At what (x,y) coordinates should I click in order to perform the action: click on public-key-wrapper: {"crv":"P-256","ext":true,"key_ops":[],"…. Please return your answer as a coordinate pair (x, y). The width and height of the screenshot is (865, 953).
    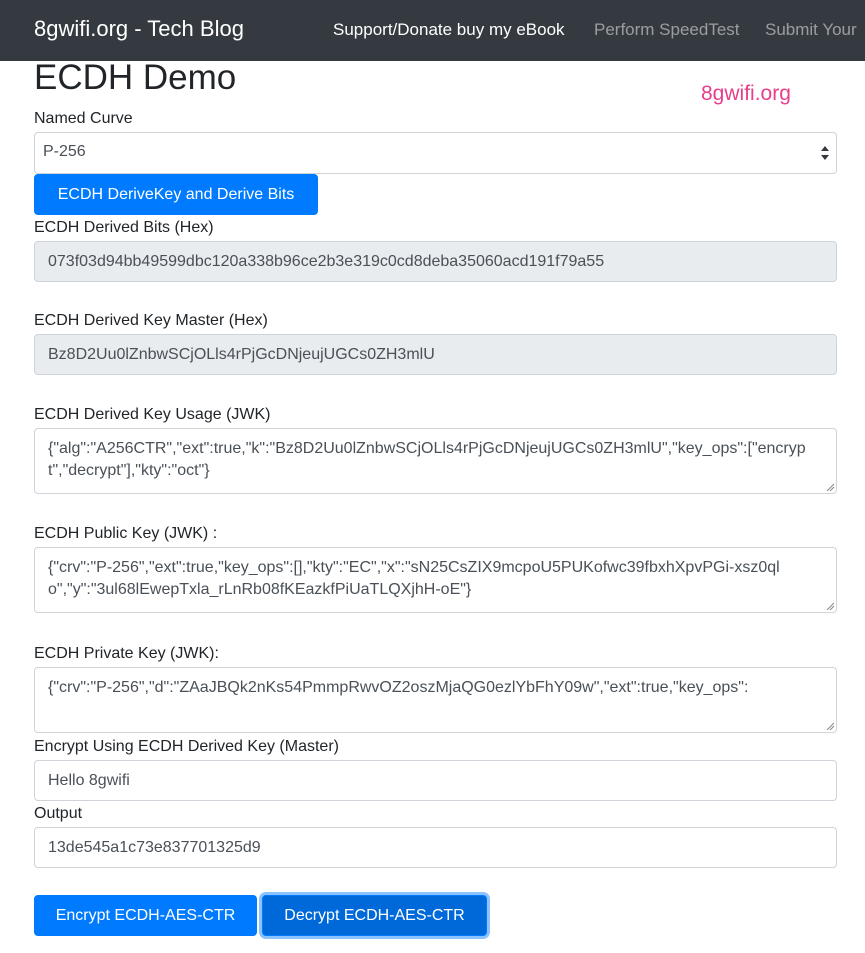
    Looking at the image, I should click on (435, 580).